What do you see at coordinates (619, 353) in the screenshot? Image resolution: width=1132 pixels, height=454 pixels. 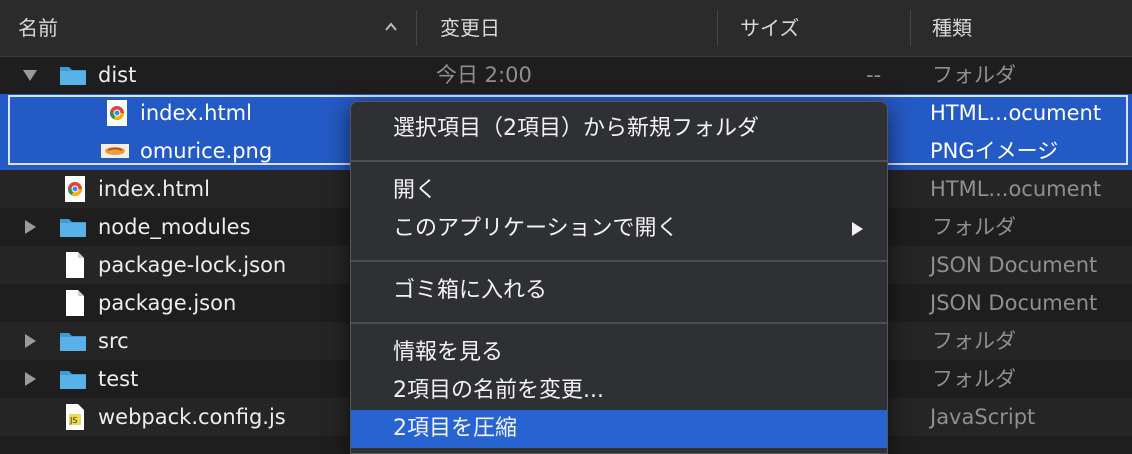 I see `menu-item-get-info: 情報を見る` at bounding box center [619, 353].